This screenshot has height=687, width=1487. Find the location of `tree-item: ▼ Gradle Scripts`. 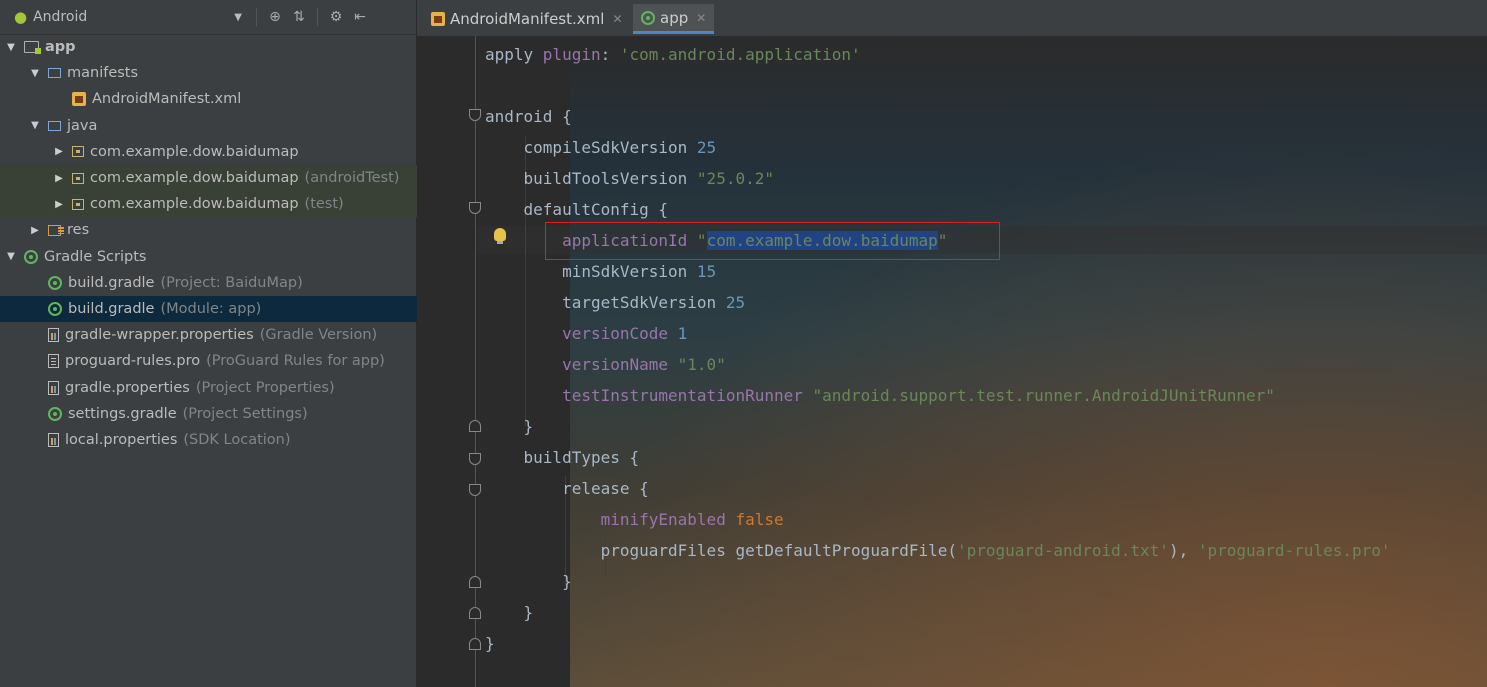

tree-item: ▼ Gradle Scripts is located at coordinates (210, 257).